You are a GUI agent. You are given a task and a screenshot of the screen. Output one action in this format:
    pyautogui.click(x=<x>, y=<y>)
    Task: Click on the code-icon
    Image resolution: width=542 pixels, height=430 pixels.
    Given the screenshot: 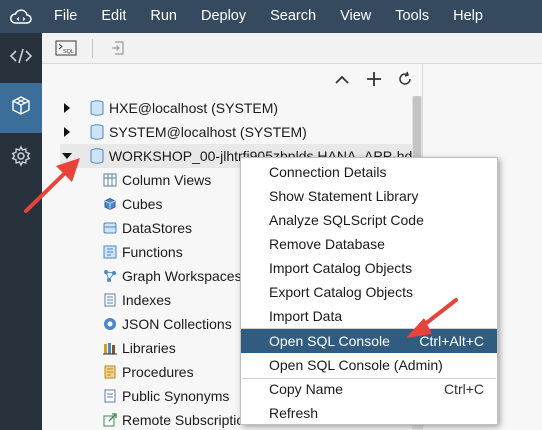 What is the action you would take?
    pyautogui.click(x=21, y=58)
    